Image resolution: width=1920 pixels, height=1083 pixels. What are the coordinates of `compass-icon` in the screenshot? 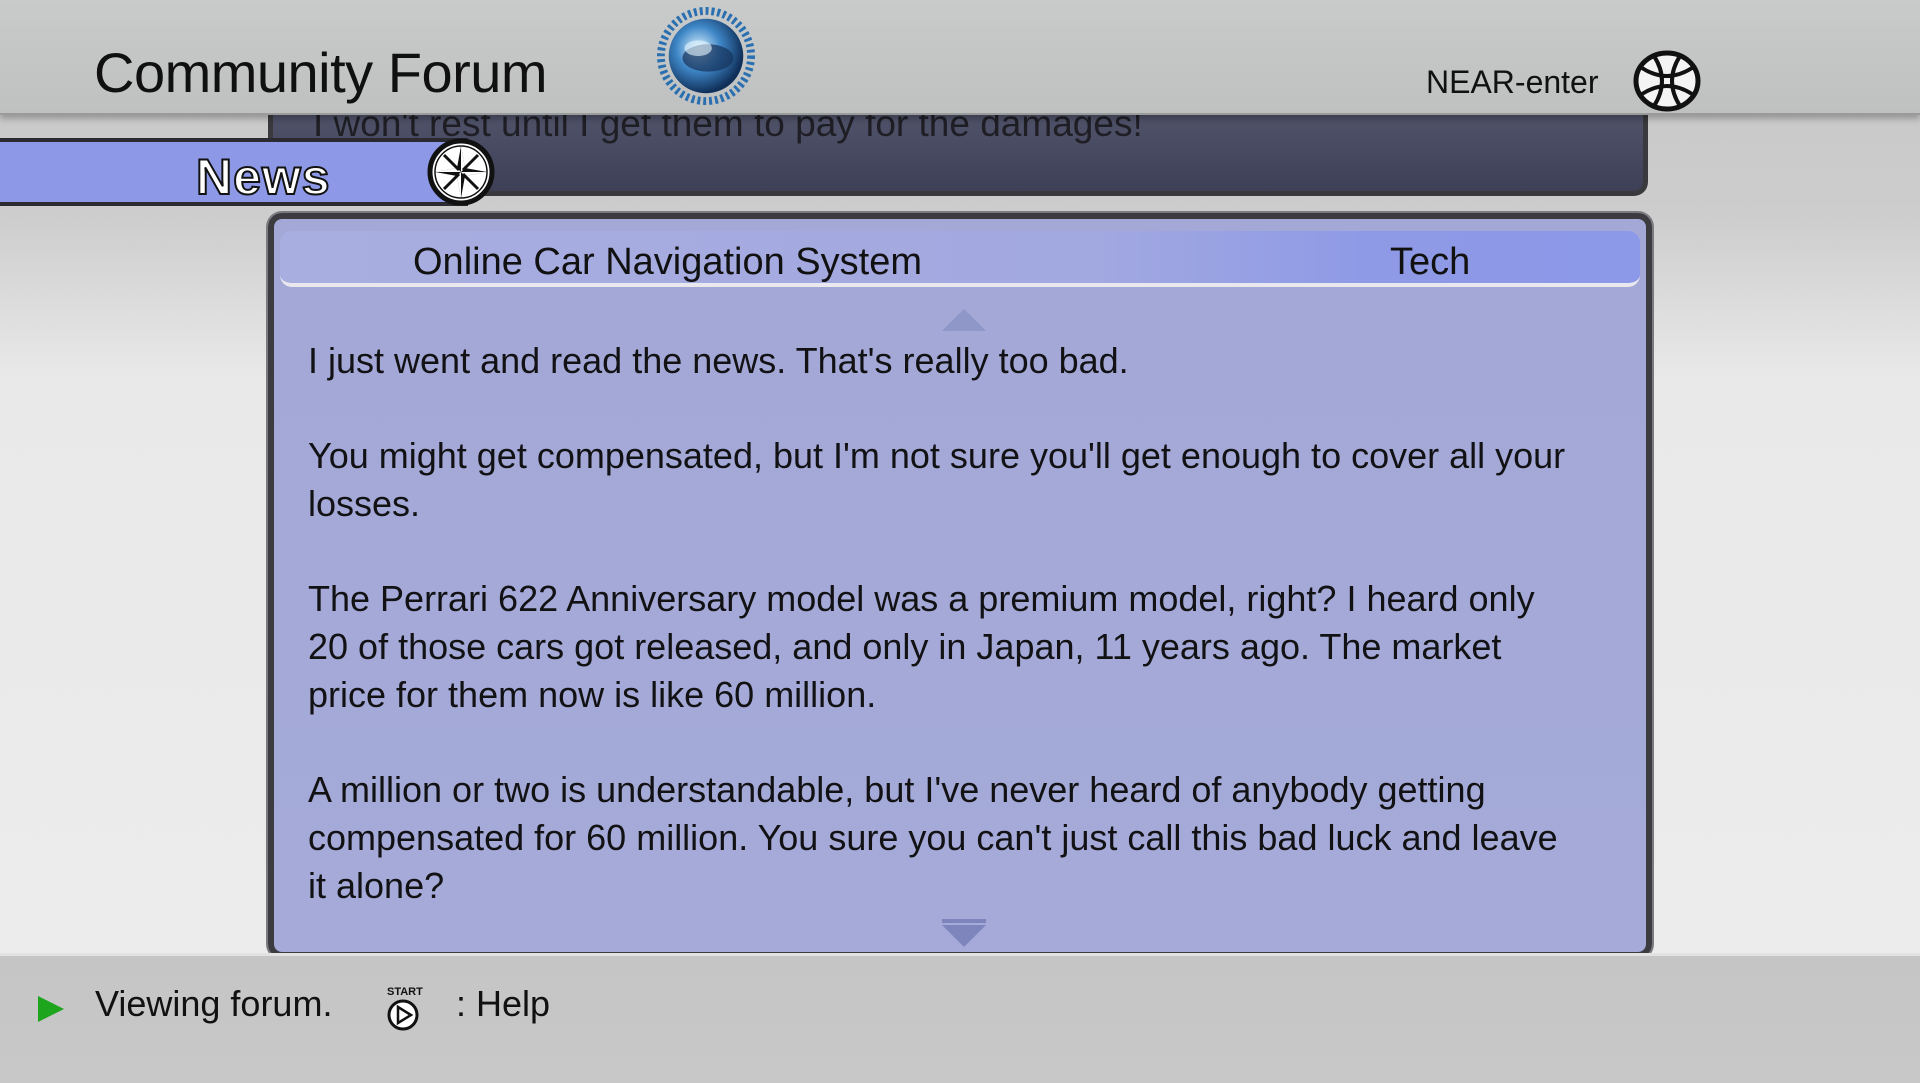 It's located at (461, 172).